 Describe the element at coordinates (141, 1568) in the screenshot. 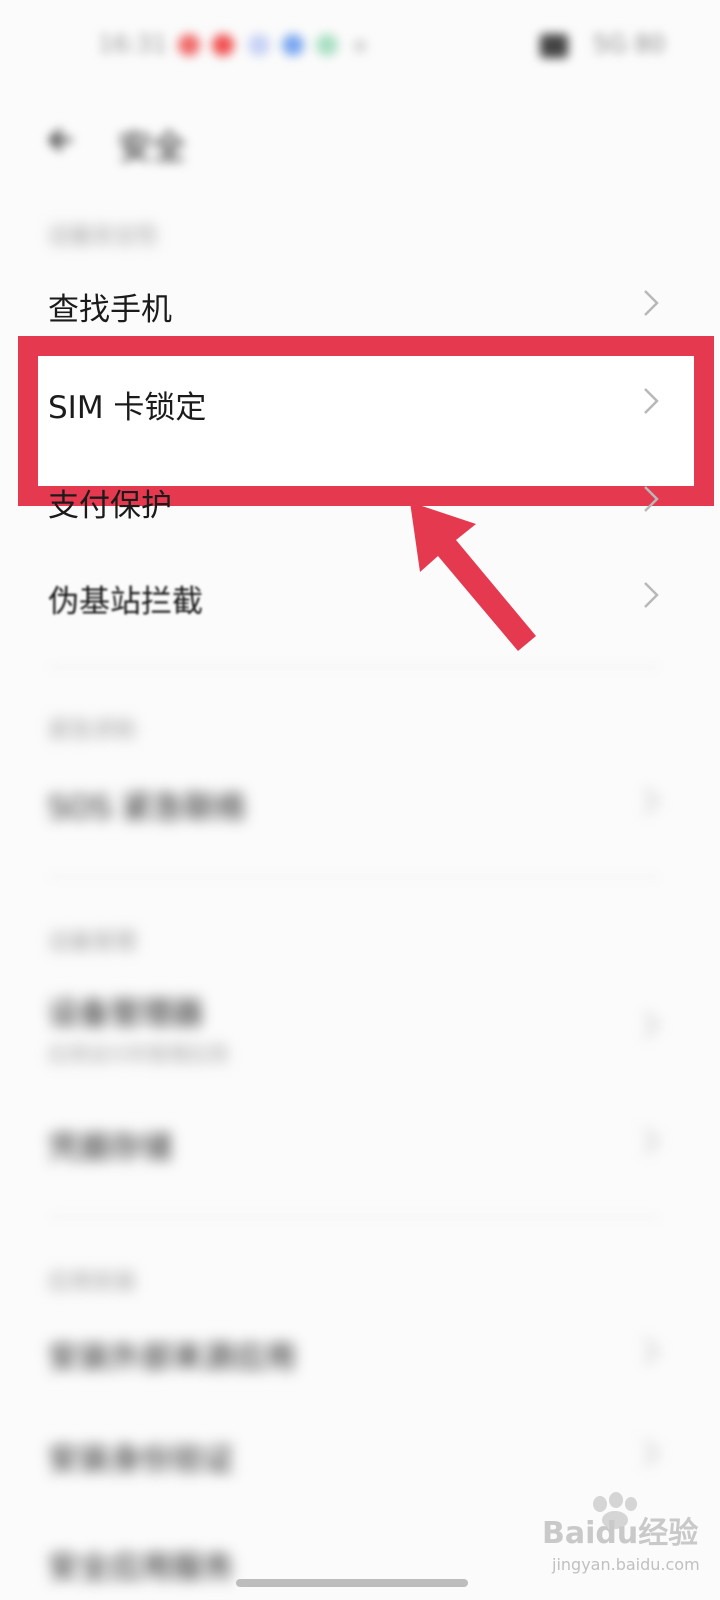

I see `list-item-label: 安全应用服务` at that location.